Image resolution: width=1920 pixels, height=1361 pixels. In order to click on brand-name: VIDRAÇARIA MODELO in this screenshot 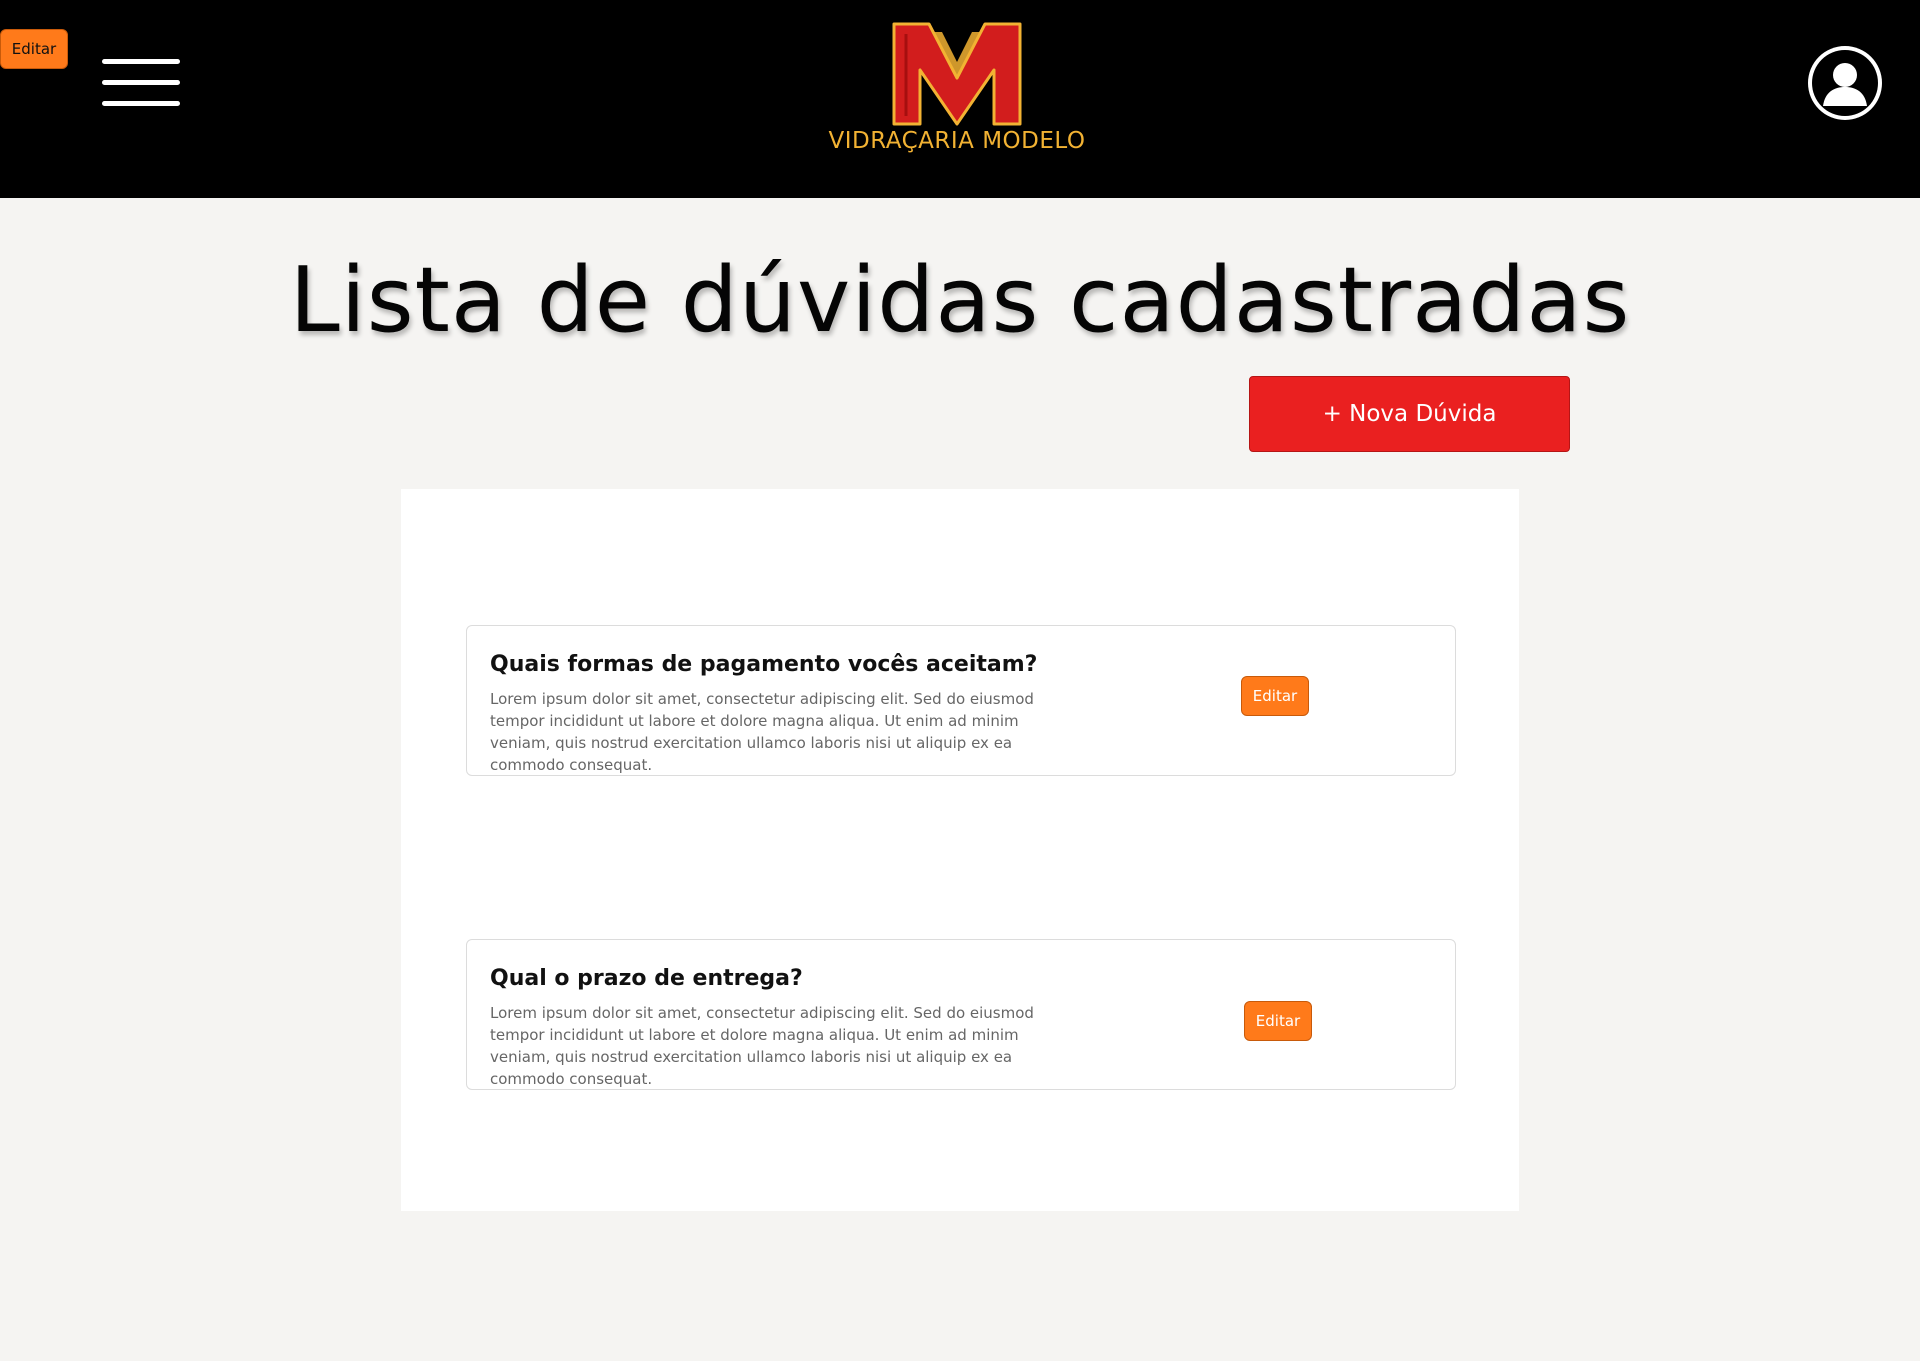, I will do `click(957, 141)`.